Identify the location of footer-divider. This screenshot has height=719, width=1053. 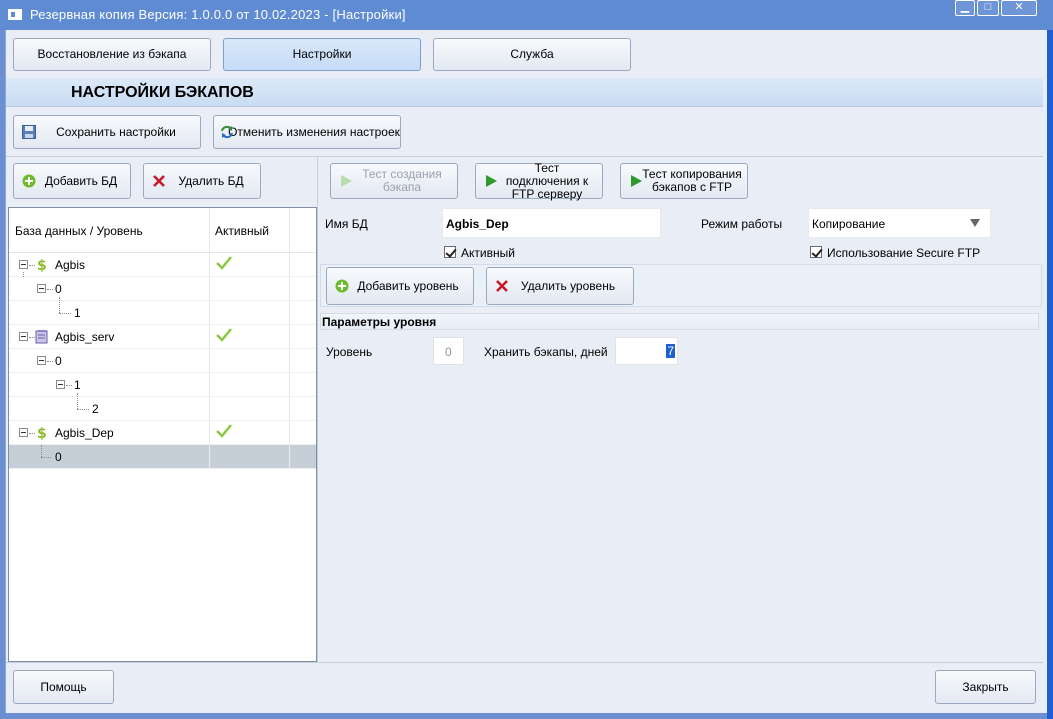
(524, 662).